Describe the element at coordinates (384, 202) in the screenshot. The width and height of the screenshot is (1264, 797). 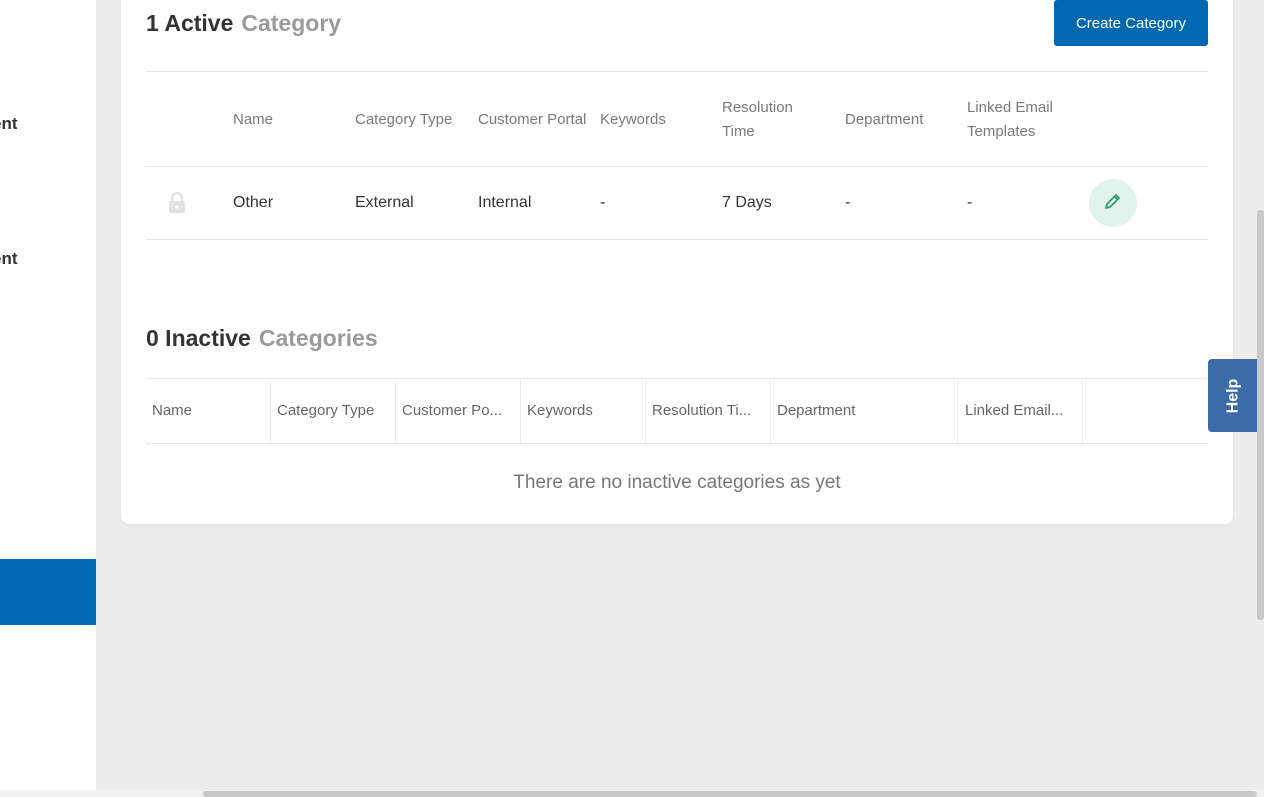
I see `cell-category-type: External` at that location.